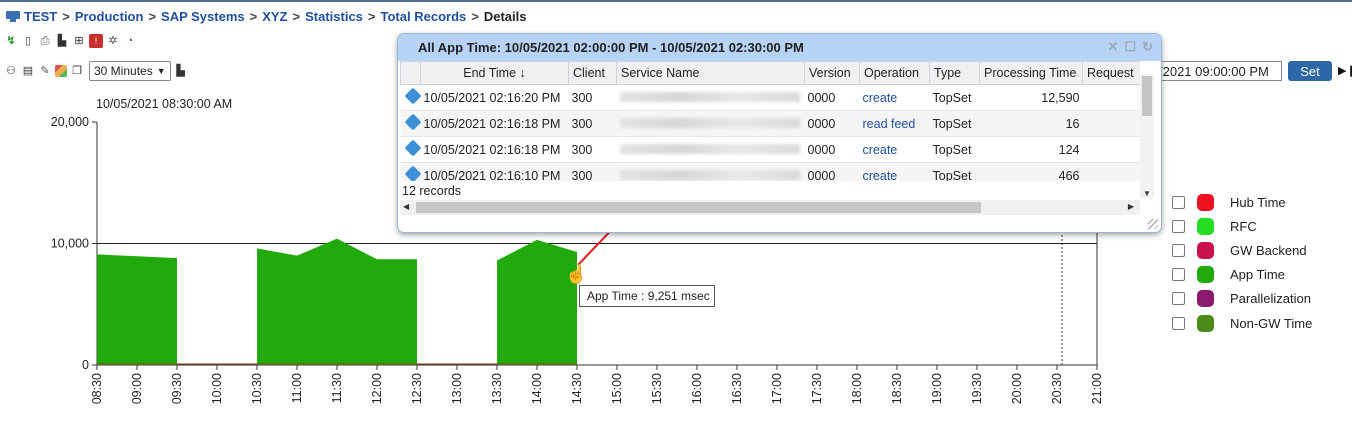 This screenshot has width=1352, height=433. I want to click on x-tick-label: 10:00, so click(217, 388).